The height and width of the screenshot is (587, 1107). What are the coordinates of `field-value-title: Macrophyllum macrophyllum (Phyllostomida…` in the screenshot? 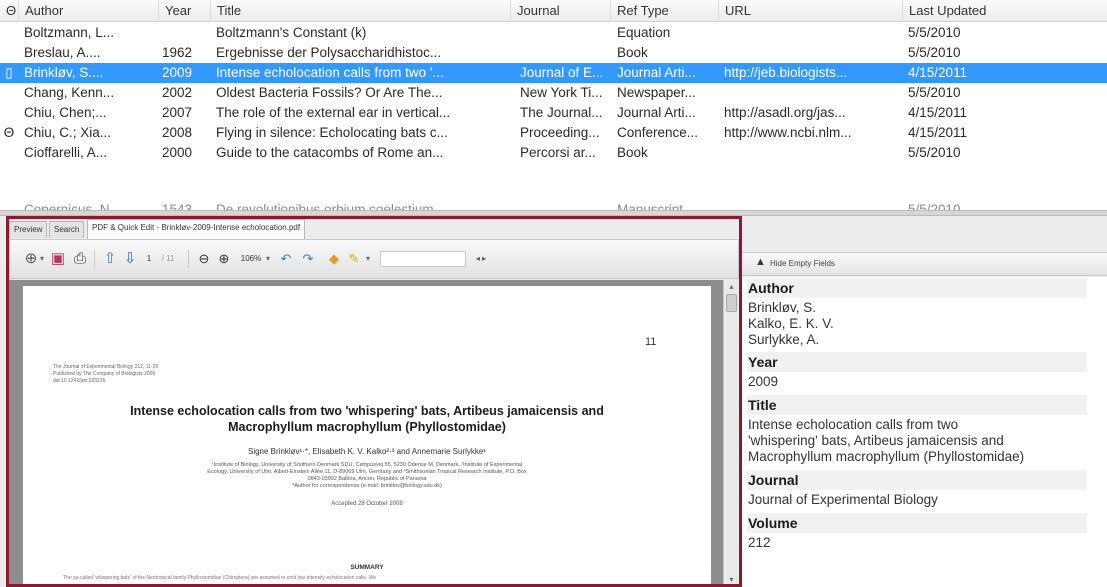 It's located at (920, 457).